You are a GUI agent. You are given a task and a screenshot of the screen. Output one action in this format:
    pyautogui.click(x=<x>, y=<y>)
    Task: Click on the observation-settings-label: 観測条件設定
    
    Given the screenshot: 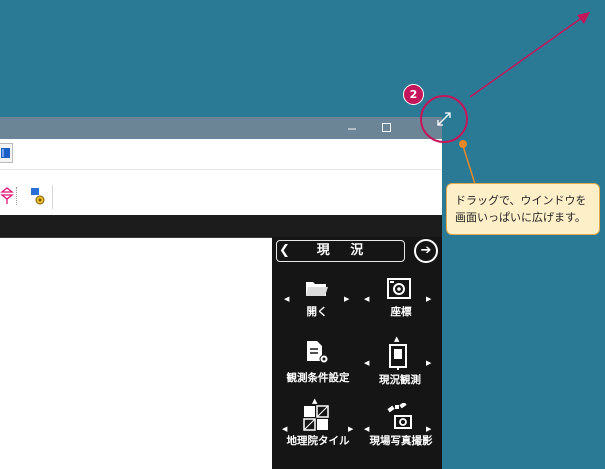 What is the action you would take?
    pyautogui.click(x=318, y=378)
    